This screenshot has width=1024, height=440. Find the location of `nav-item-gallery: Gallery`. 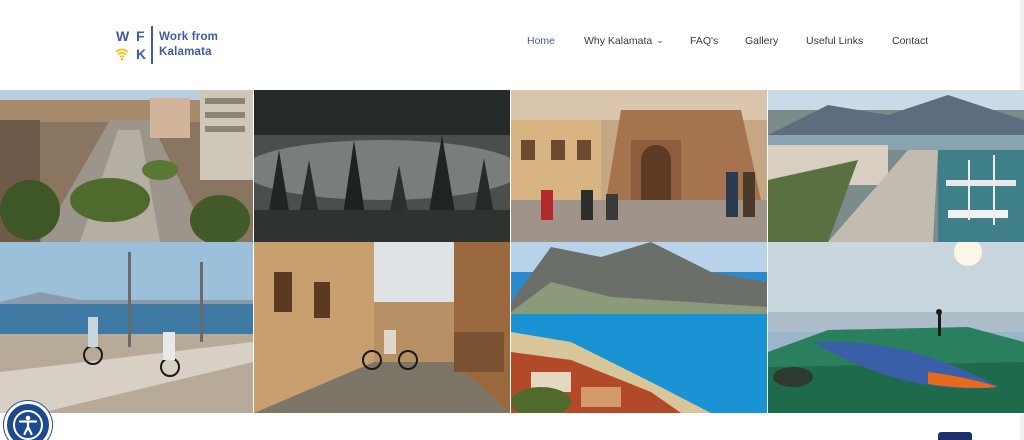

nav-item-gallery: Gallery is located at coordinates (761, 41).